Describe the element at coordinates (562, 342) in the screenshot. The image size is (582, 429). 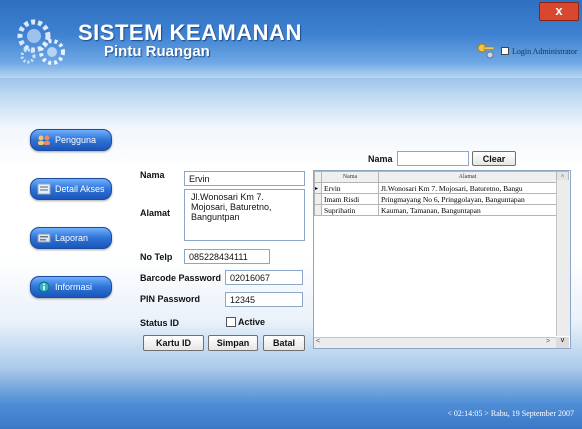
I see `scroll-down-icon: v` at that location.